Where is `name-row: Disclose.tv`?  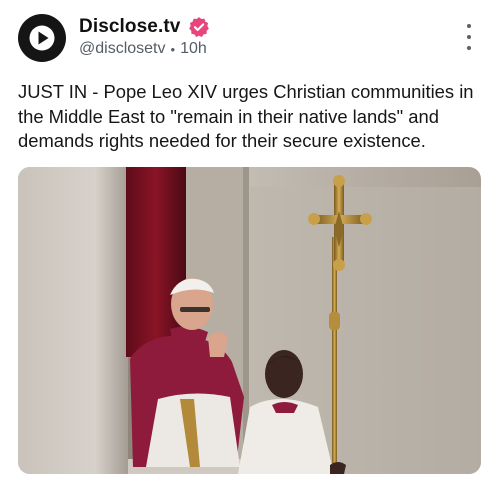 name-row: Disclose.tv is located at coordinates (144, 27).